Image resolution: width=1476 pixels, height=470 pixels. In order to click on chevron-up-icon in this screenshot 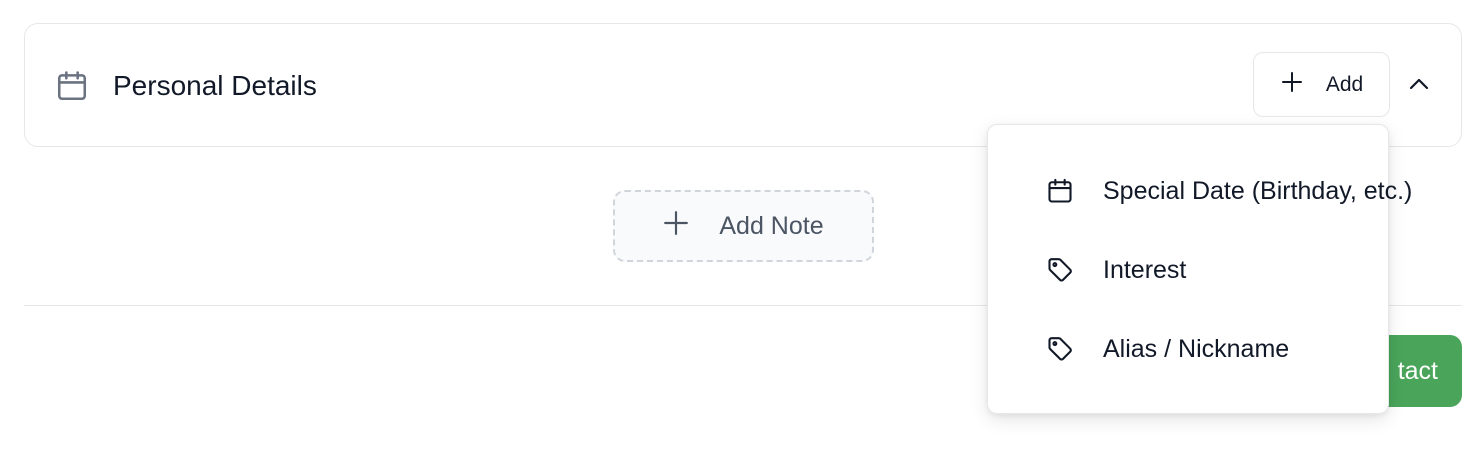, I will do `click(1419, 84)`.